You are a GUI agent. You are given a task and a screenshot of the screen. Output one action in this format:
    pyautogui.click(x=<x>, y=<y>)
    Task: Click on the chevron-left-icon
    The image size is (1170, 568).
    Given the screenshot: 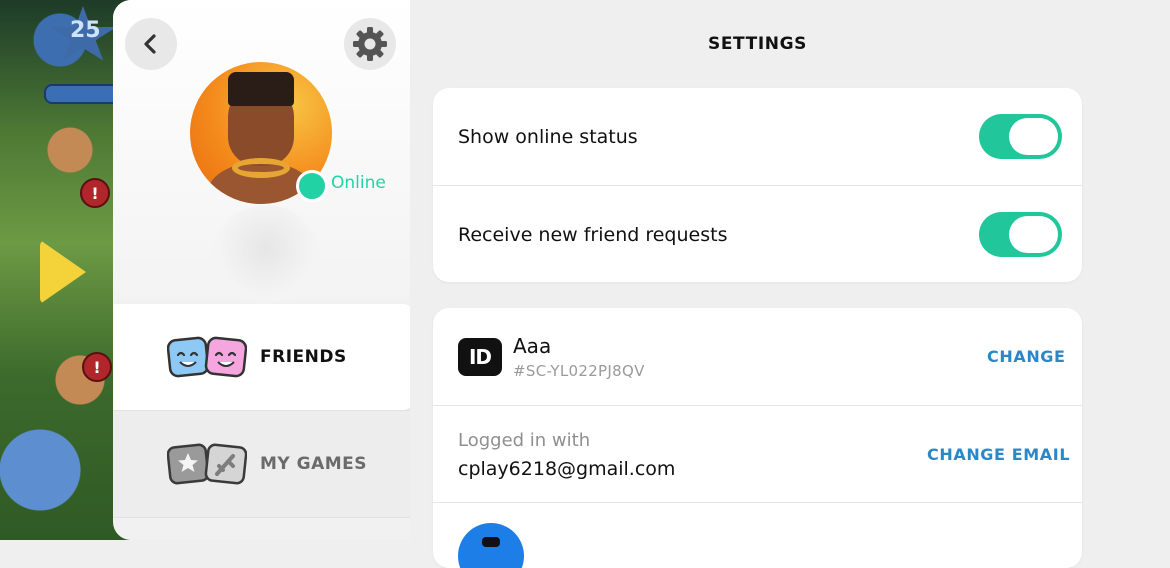 What is the action you would take?
    pyautogui.click(x=150, y=44)
    